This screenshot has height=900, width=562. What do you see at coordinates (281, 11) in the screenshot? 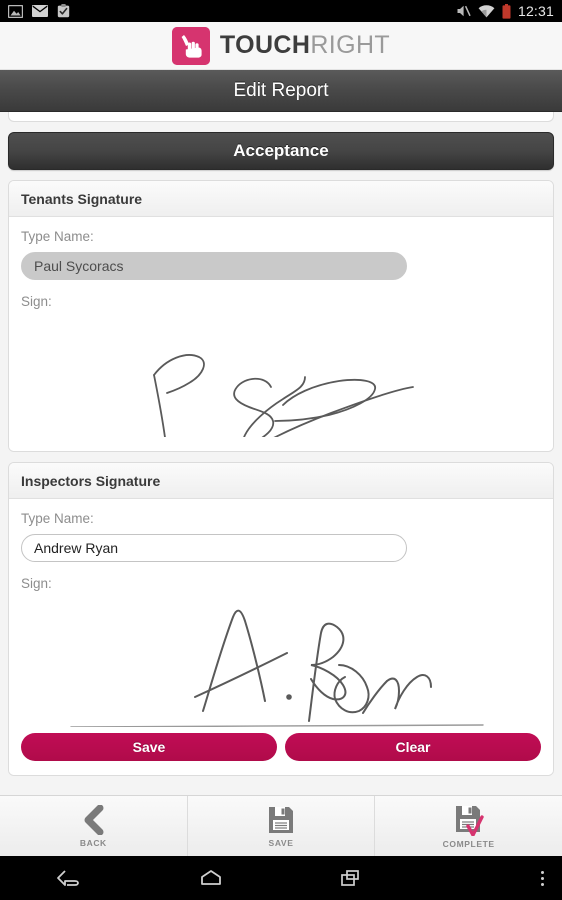
I see `android-status-bar: 12:31` at bounding box center [281, 11].